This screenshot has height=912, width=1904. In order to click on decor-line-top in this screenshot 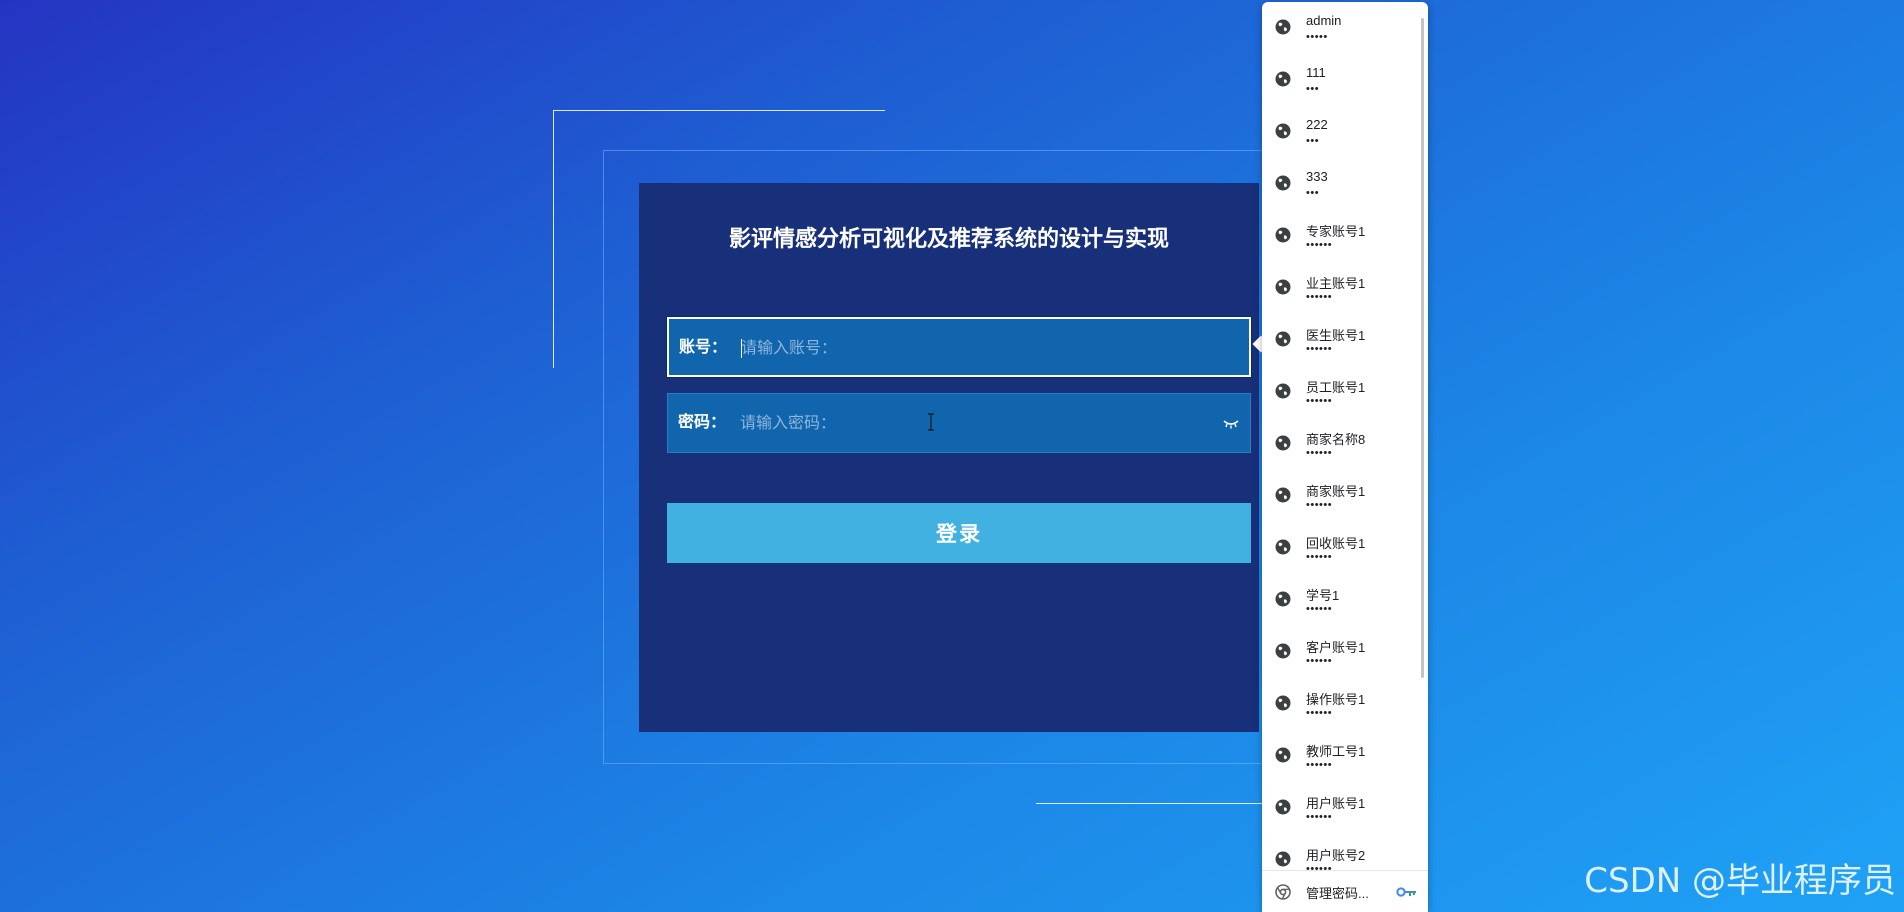, I will do `click(719, 110)`.